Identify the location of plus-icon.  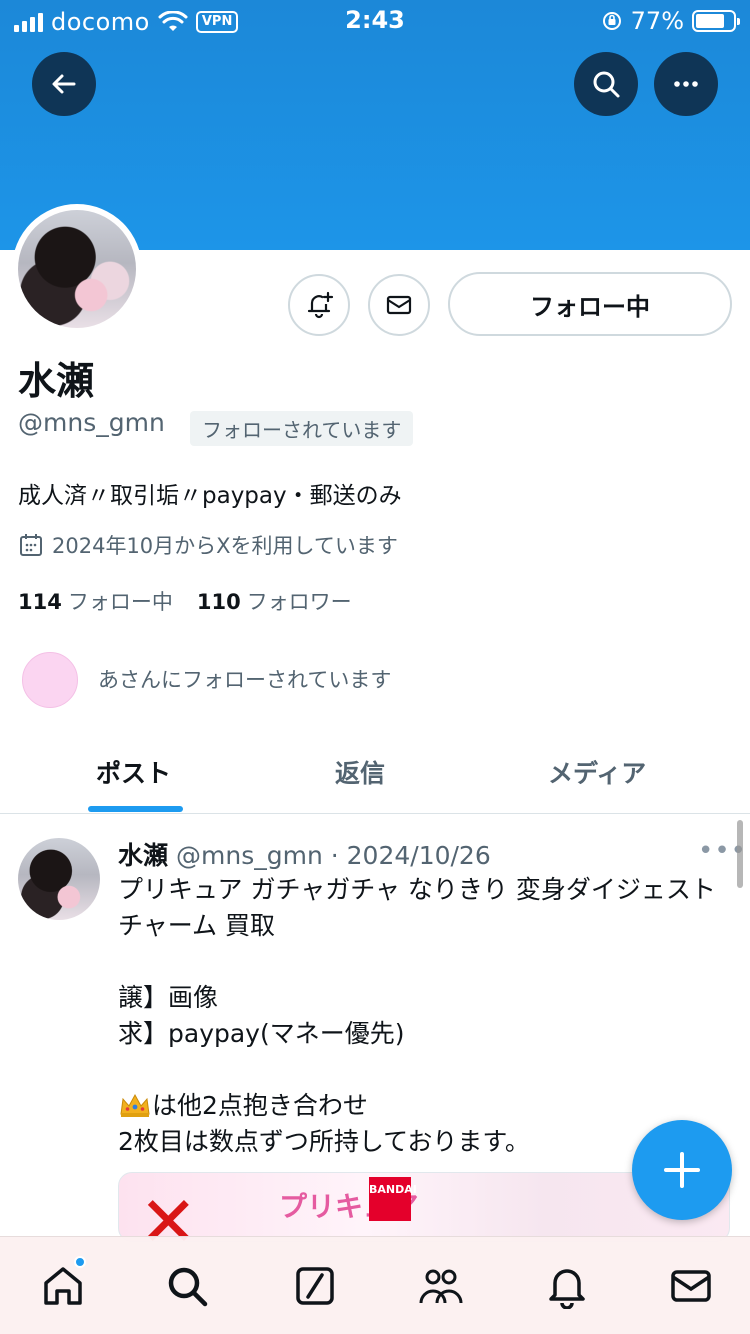
(682, 1170).